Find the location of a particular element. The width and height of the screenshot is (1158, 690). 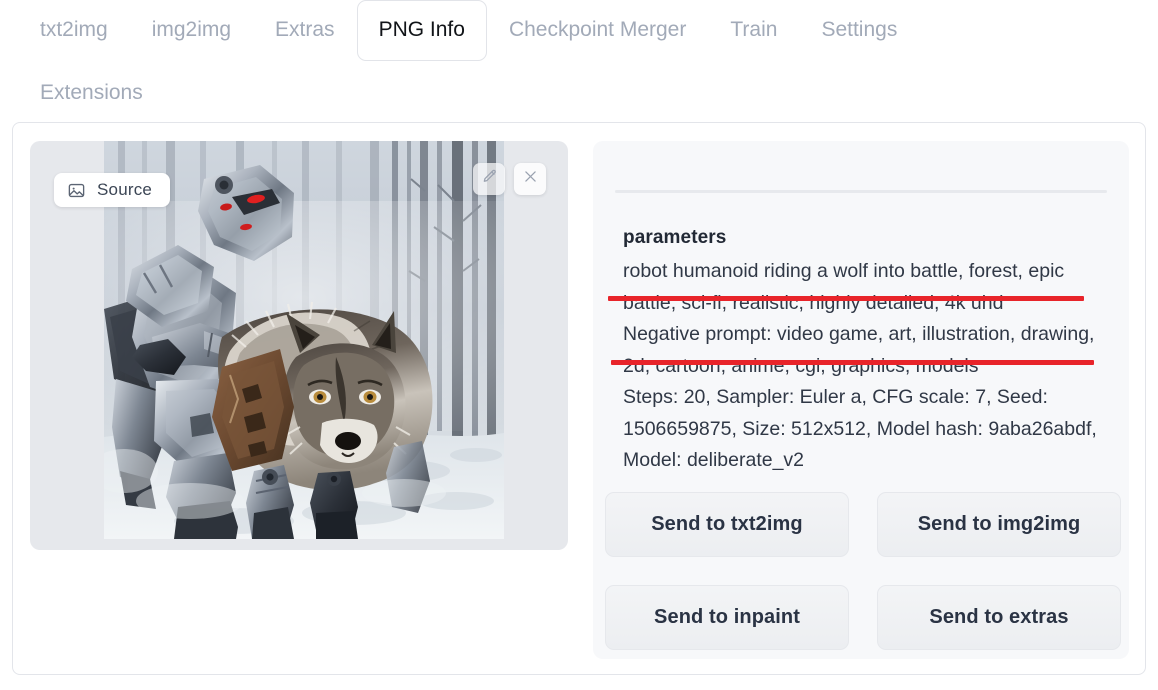

tab-img2img: img2img is located at coordinates (191, 30).